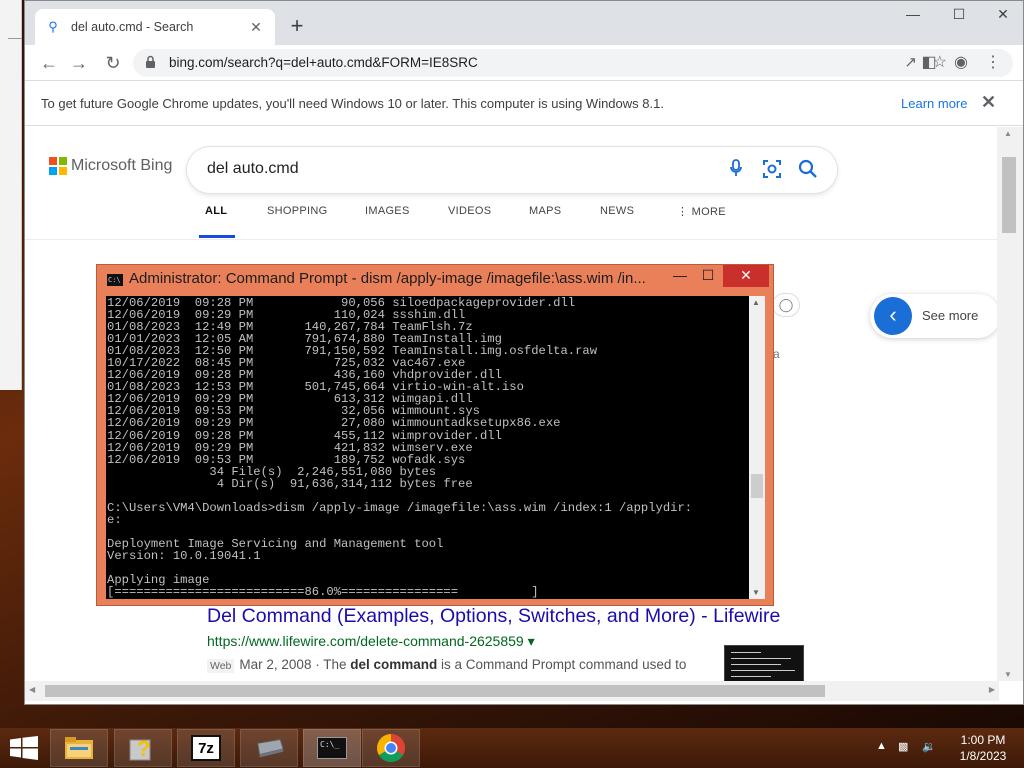 Image resolution: width=1024 pixels, height=768 pixels. I want to click on learn-more-link: Learn more, so click(934, 103).